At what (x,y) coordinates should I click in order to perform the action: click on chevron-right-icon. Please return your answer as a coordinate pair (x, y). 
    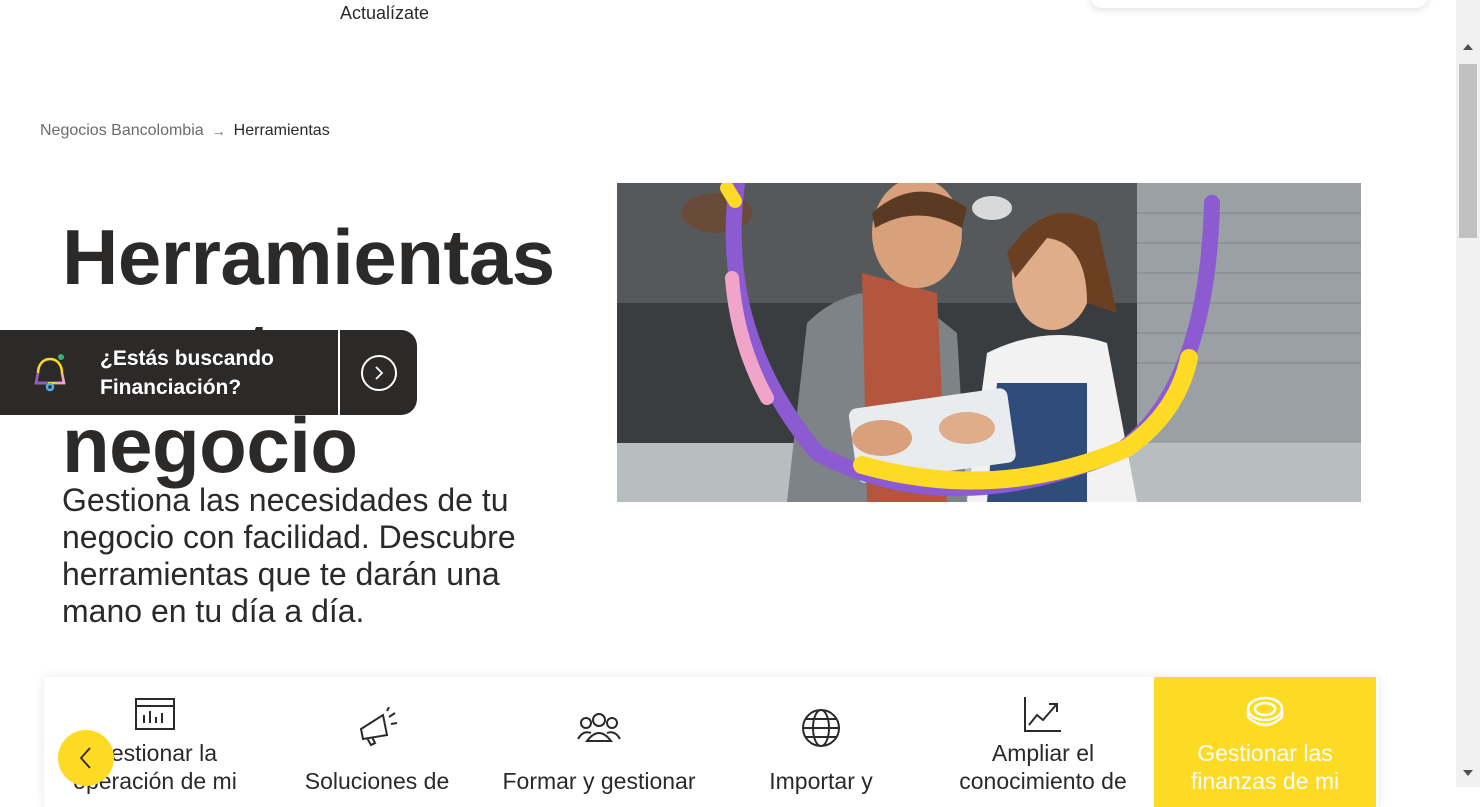
    Looking at the image, I should click on (378, 372).